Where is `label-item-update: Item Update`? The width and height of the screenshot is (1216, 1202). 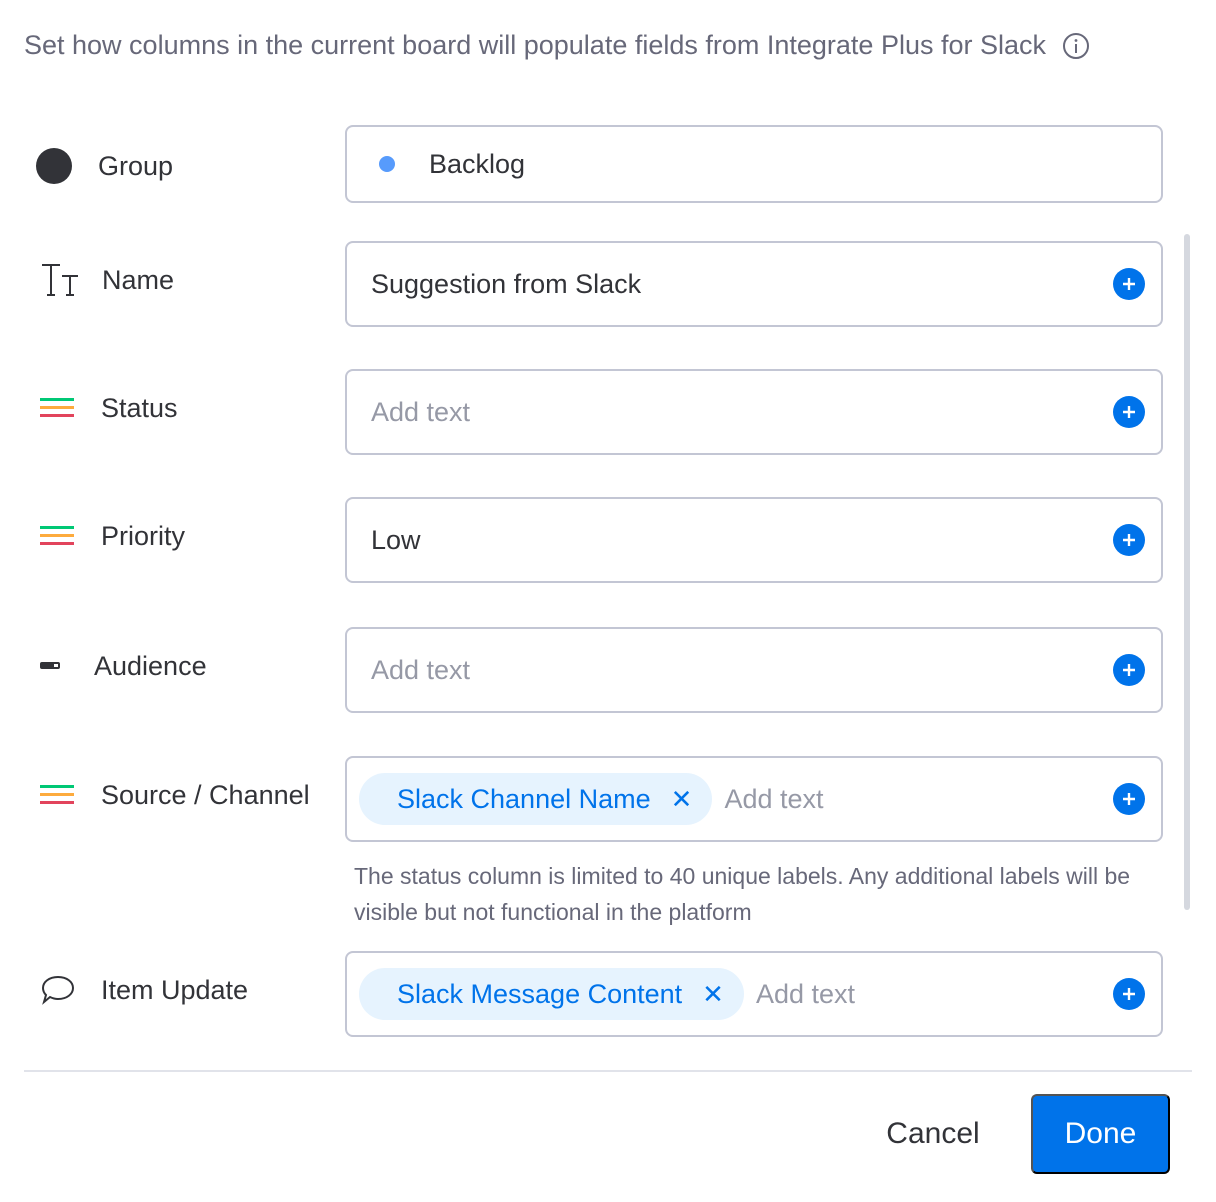
label-item-update: Item Update is located at coordinates (175, 989).